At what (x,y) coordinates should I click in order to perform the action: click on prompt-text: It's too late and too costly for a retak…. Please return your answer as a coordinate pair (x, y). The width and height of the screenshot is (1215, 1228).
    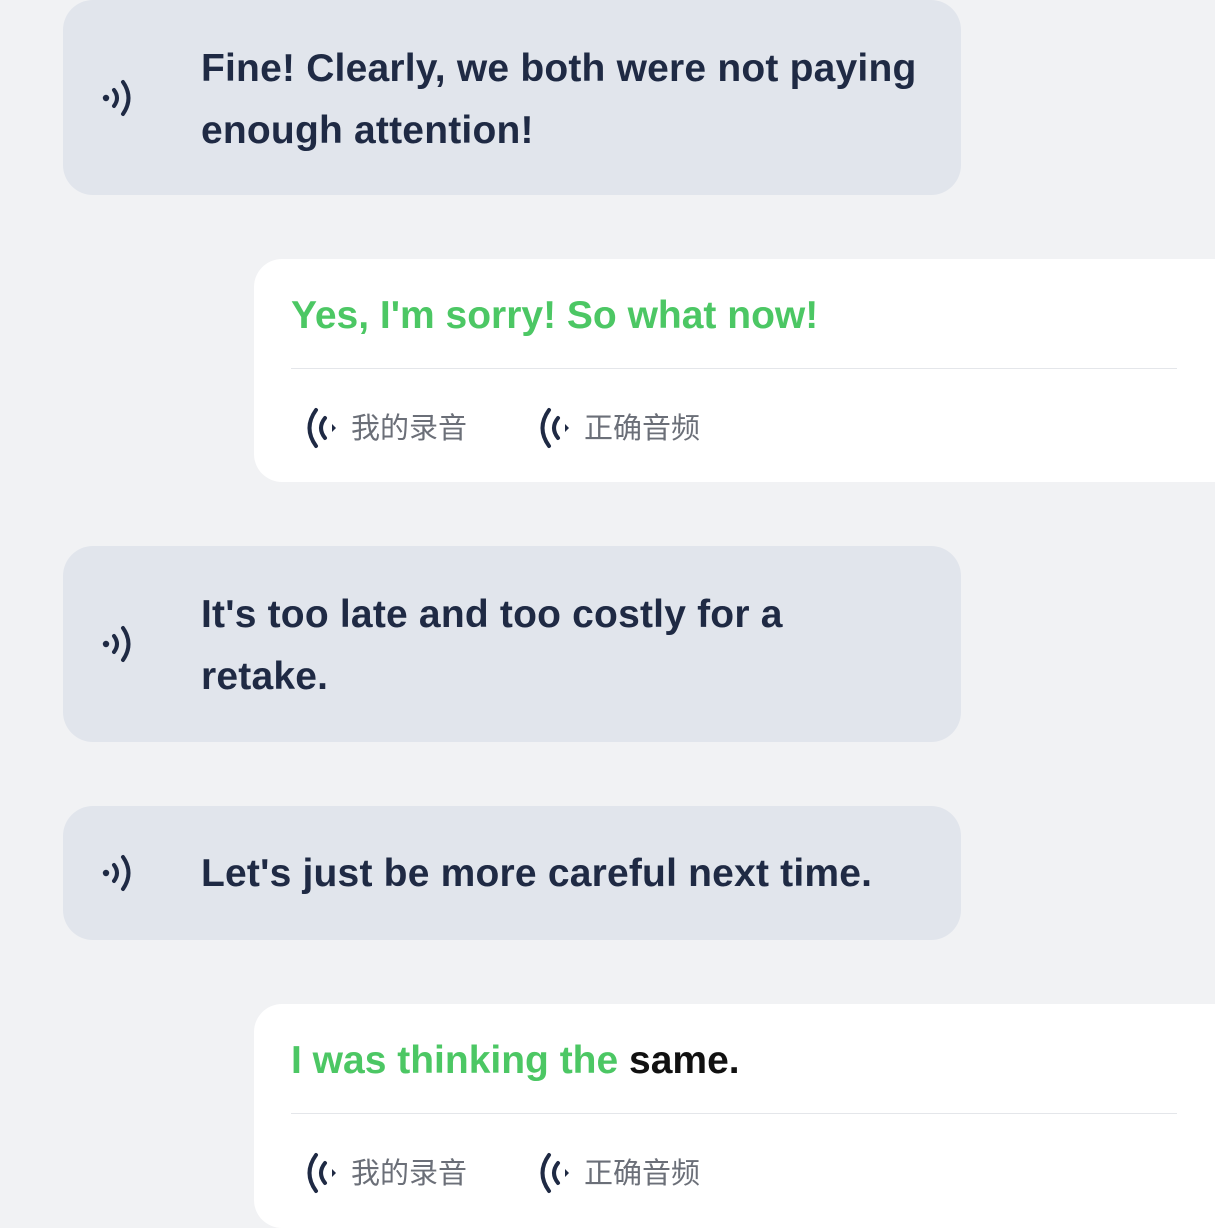
    Looking at the image, I should click on (492, 645).